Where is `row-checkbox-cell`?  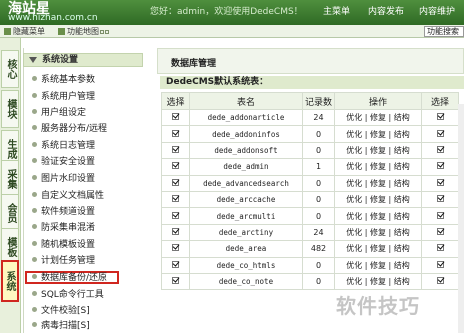 row-checkbox-cell is located at coordinates (175, 232).